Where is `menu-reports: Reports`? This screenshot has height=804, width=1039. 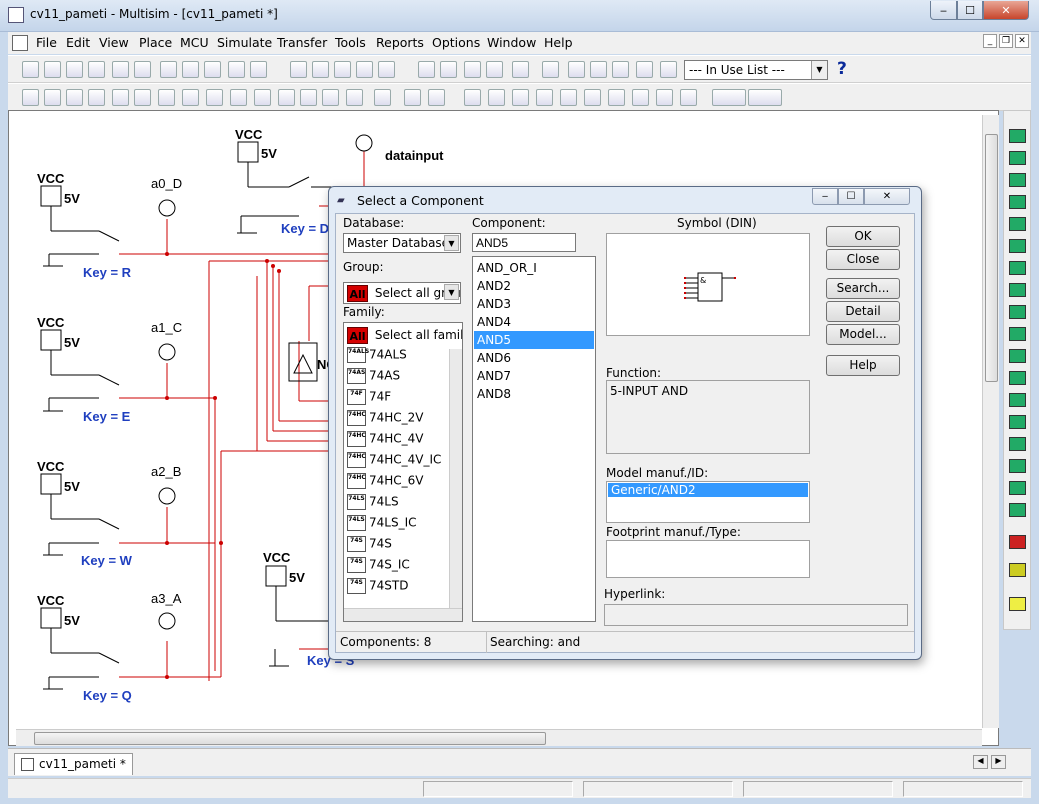
menu-reports: Reports is located at coordinates (400, 42).